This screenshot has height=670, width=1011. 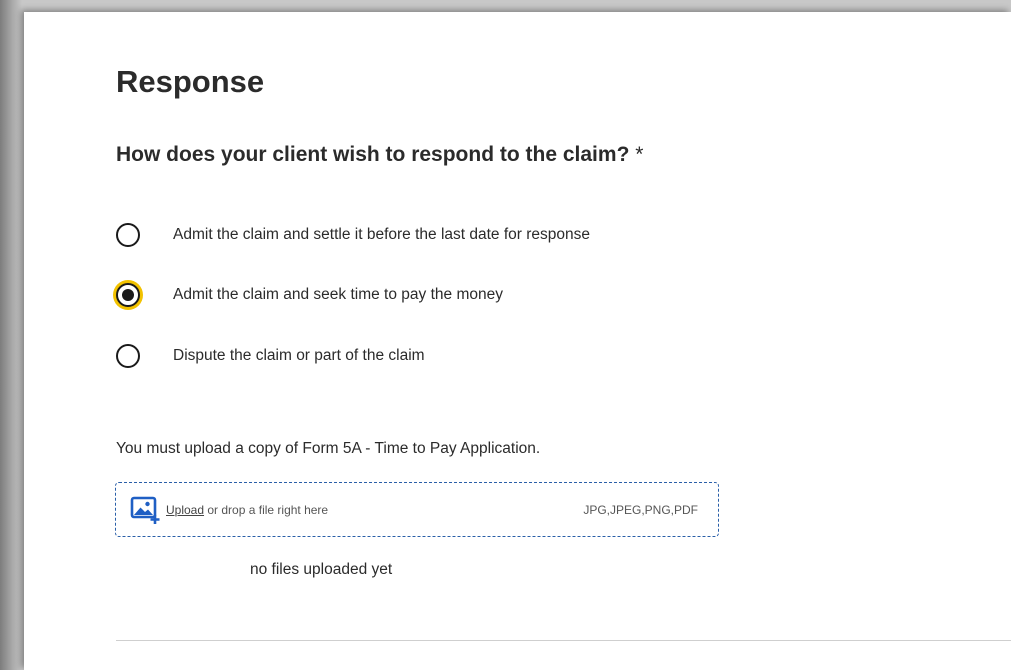 I want to click on upload-hint: or drop a file right here, so click(x=266, y=509).